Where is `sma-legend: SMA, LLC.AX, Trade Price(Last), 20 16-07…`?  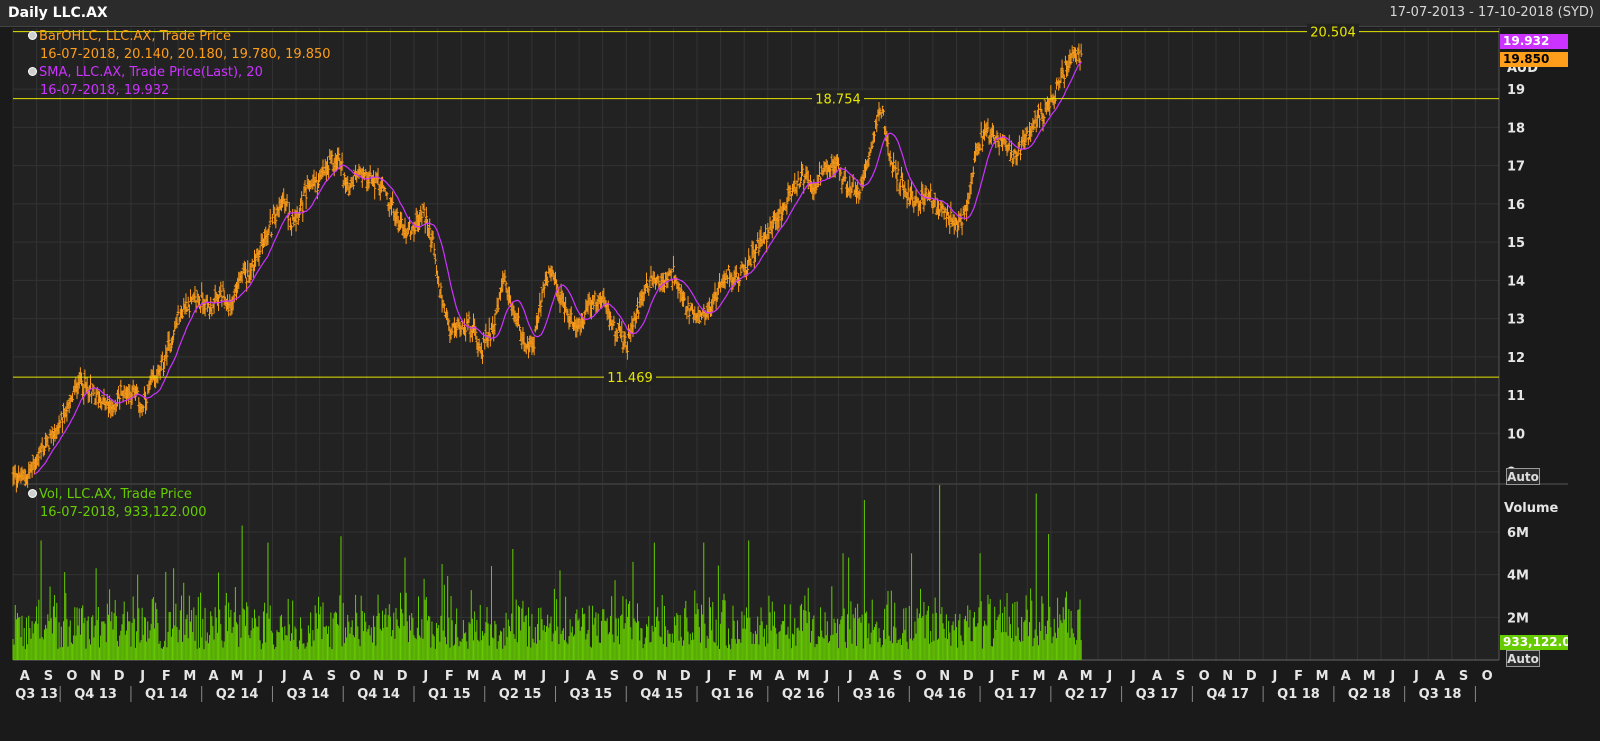 sma-legend: SMA, LLC.AX, Trade Price(Last), 20 16-07… is located at coordinates (145, 82).